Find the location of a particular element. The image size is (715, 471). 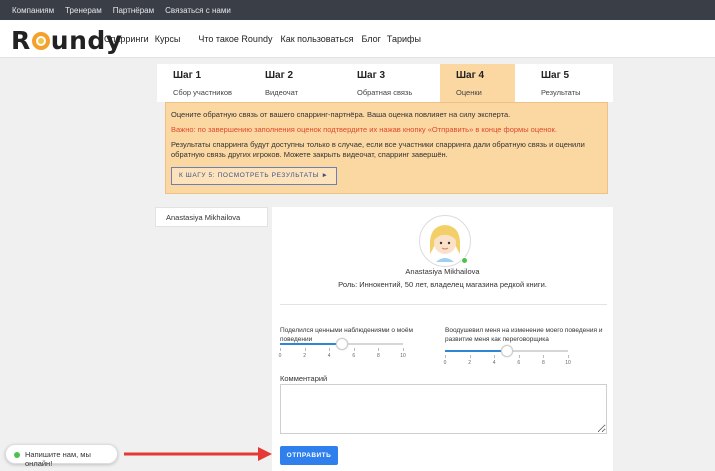

chat-widget-label: Напишите нам, мы онлайн! is located at coordinates (58, 459).